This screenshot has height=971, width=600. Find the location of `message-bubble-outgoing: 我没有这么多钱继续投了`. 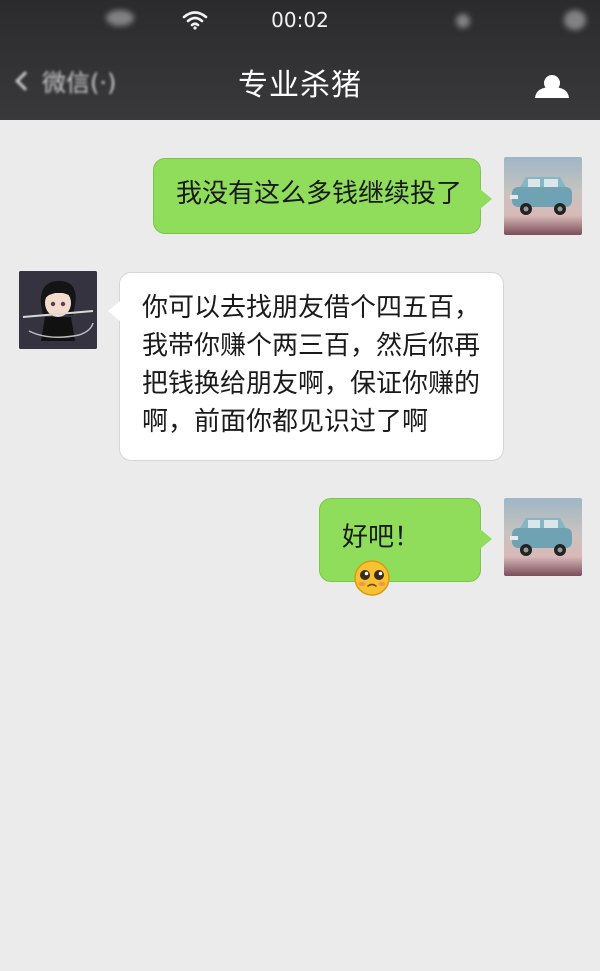

message-bubble-outgoing: 我没有这么多钱继续投了 is located at coordinates (322, 196).